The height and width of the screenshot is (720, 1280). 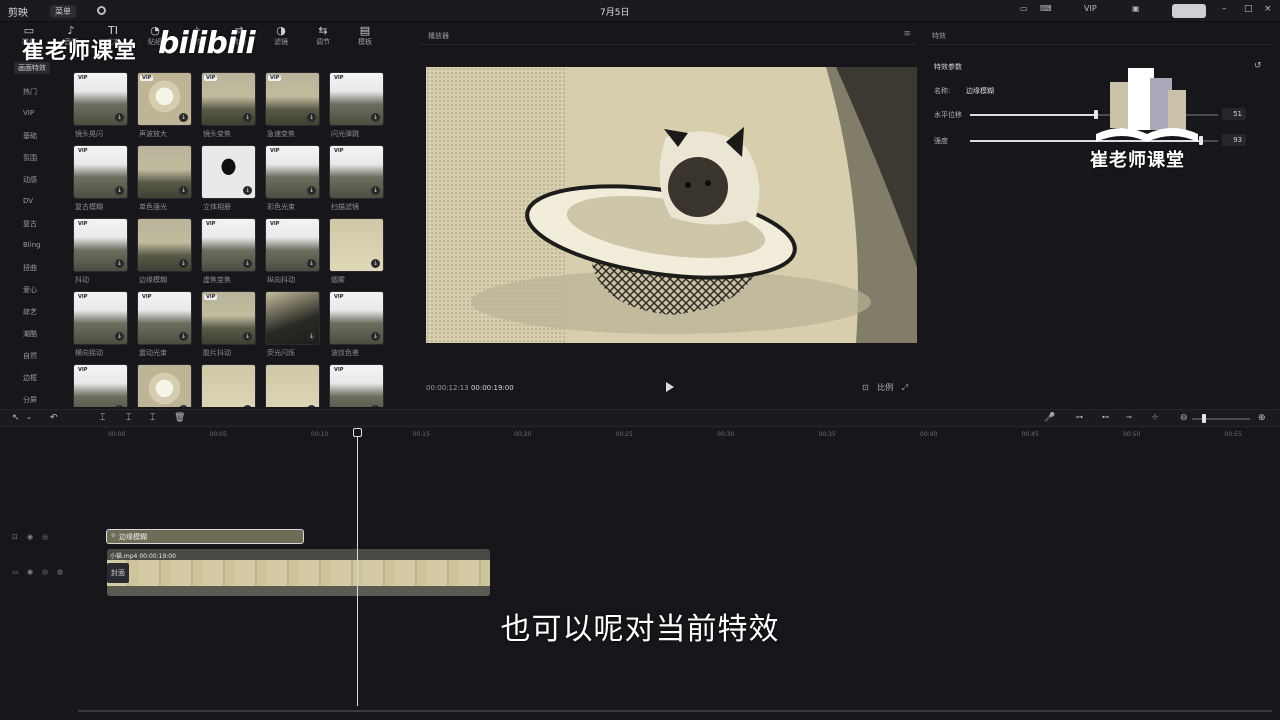 What do you see at coordinates (100, 178) in the screenshot?
I see `effect-card: VIP ↓ 复古模糊` at bounding box center [100, 178].